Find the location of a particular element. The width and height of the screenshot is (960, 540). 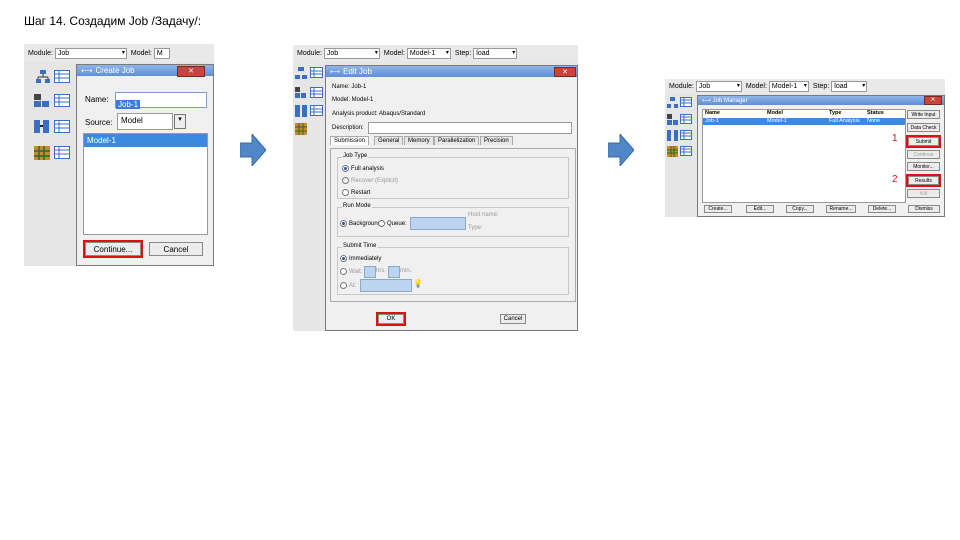

description-field is located at coordinates (470, 128).